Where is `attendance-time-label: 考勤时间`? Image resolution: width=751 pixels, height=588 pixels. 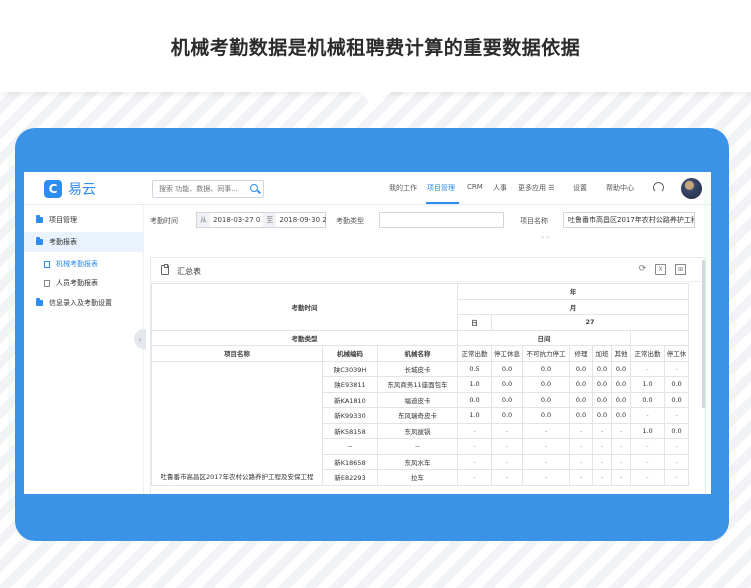
attendance-time-label: 考勤时间 is located at coordinates (164, 221).